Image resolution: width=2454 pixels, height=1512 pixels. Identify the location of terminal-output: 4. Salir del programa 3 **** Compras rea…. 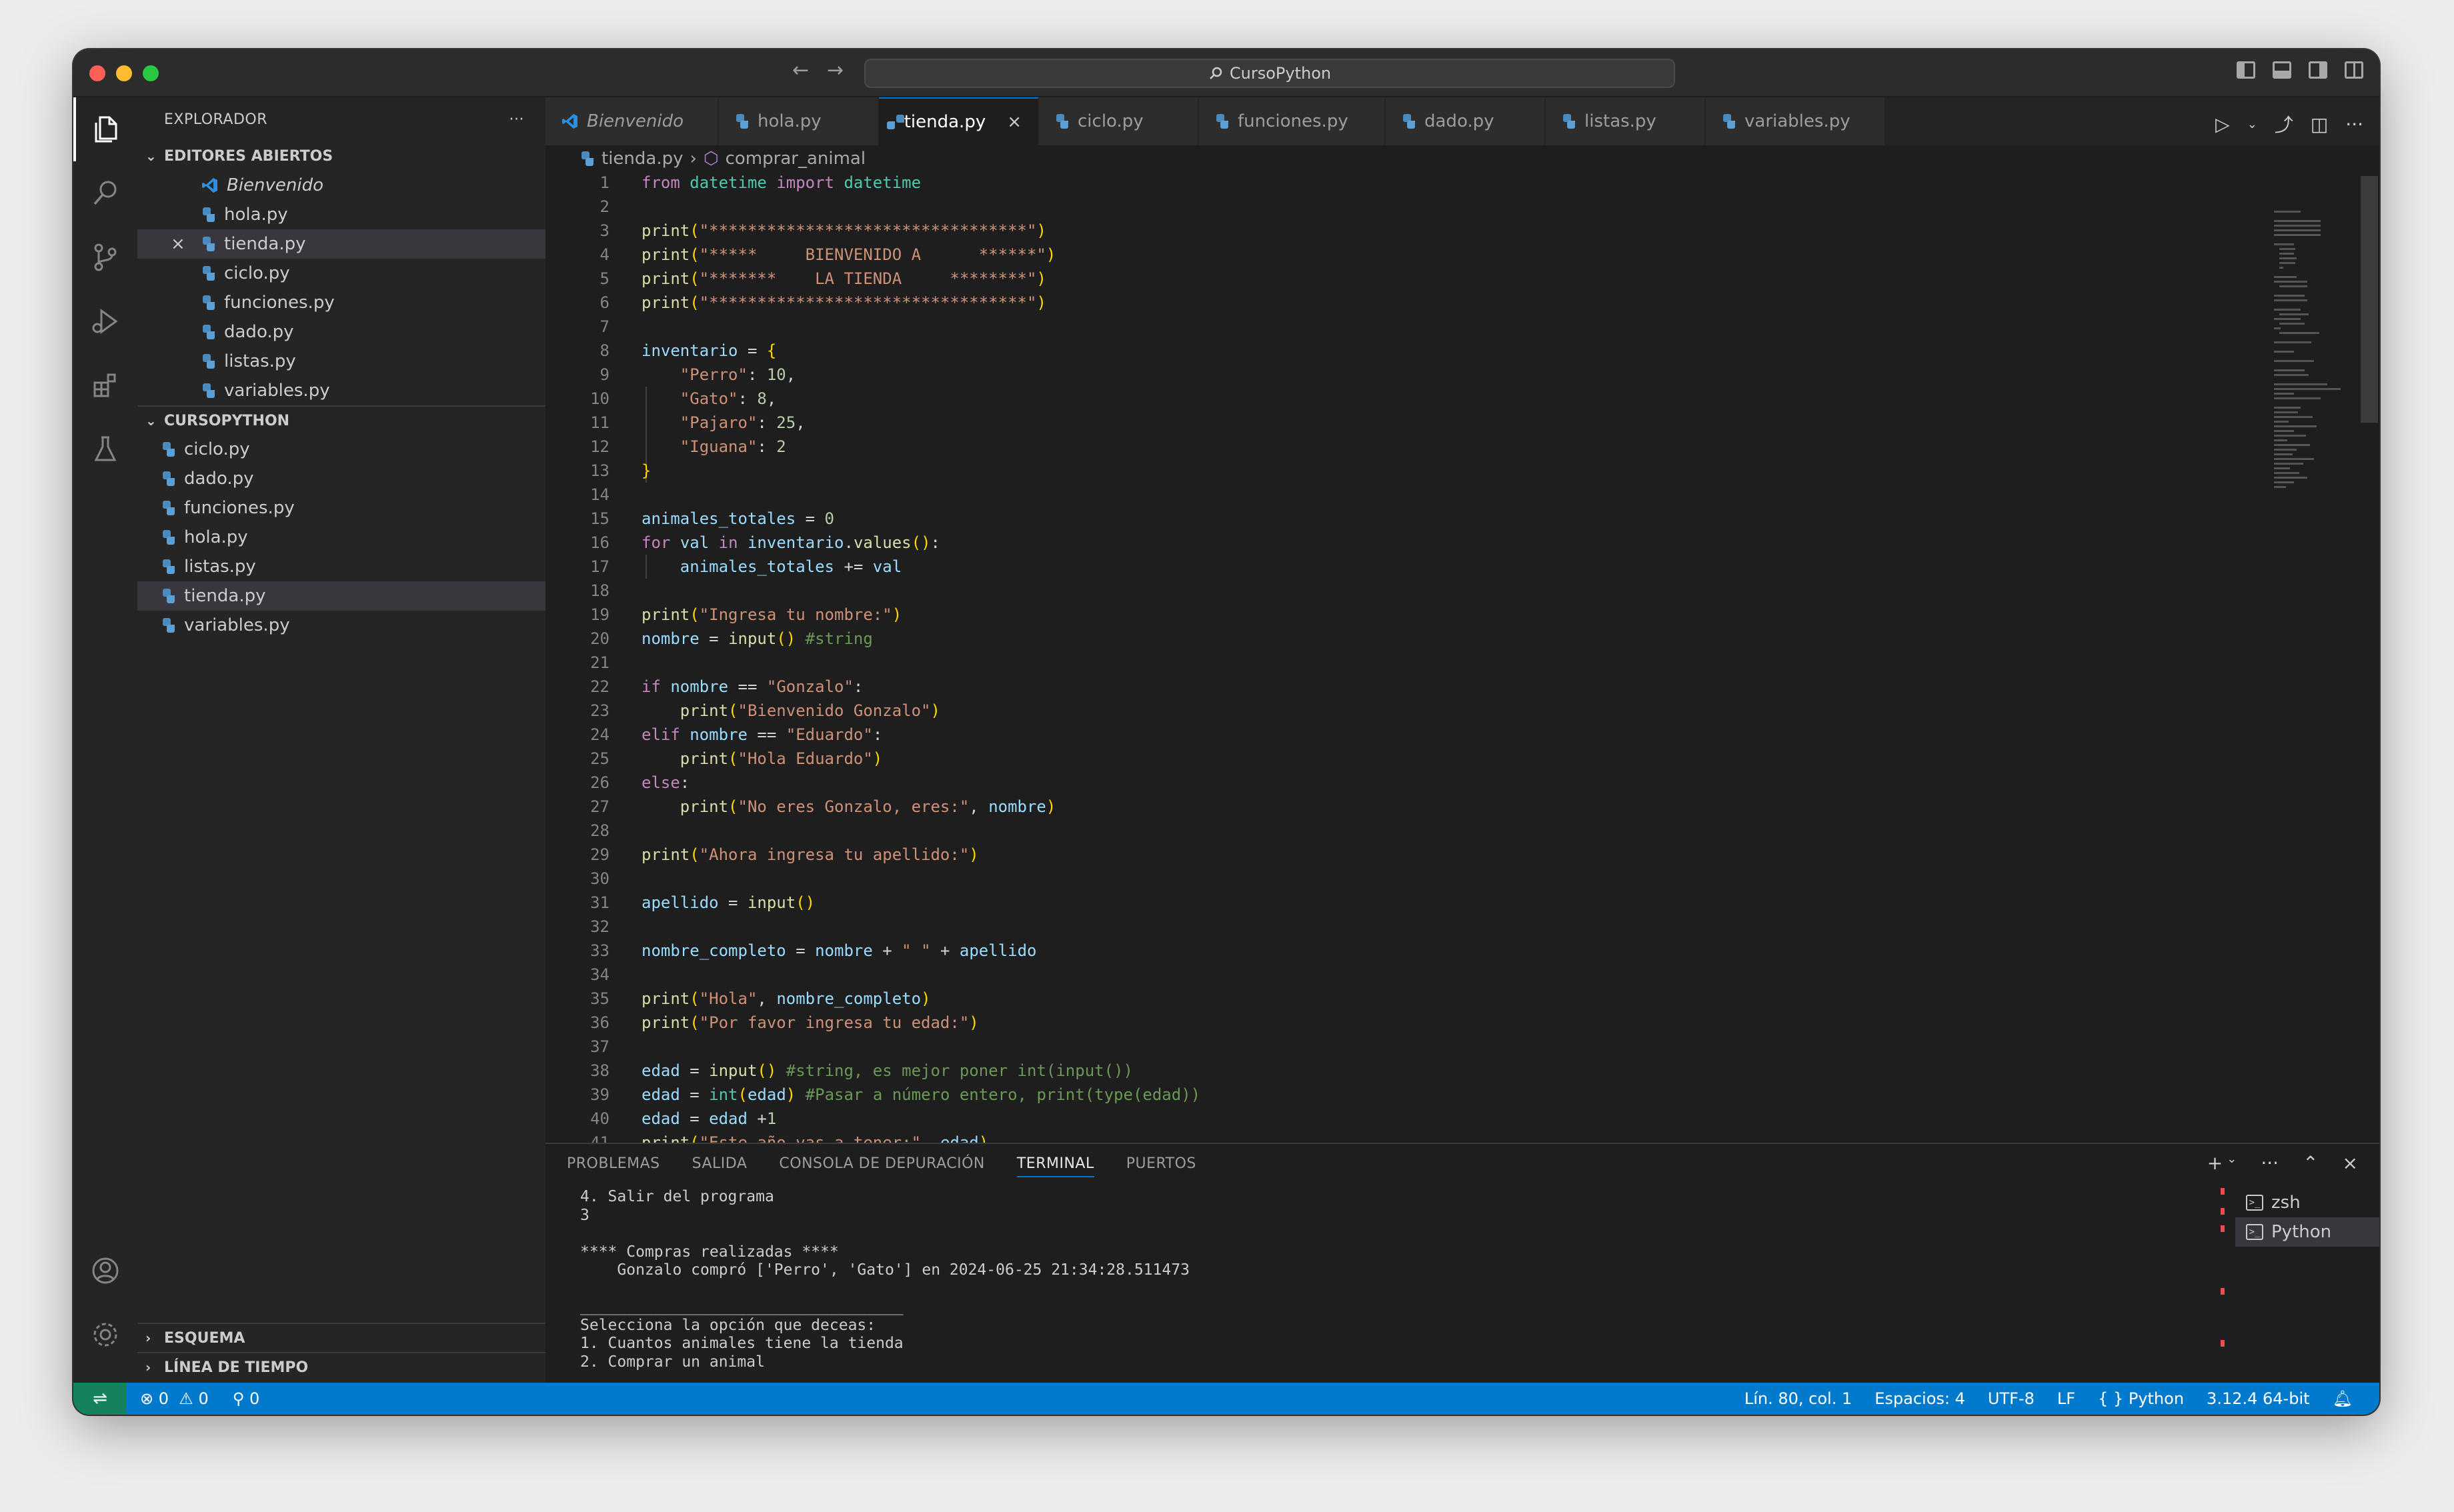
(1380, 1279).